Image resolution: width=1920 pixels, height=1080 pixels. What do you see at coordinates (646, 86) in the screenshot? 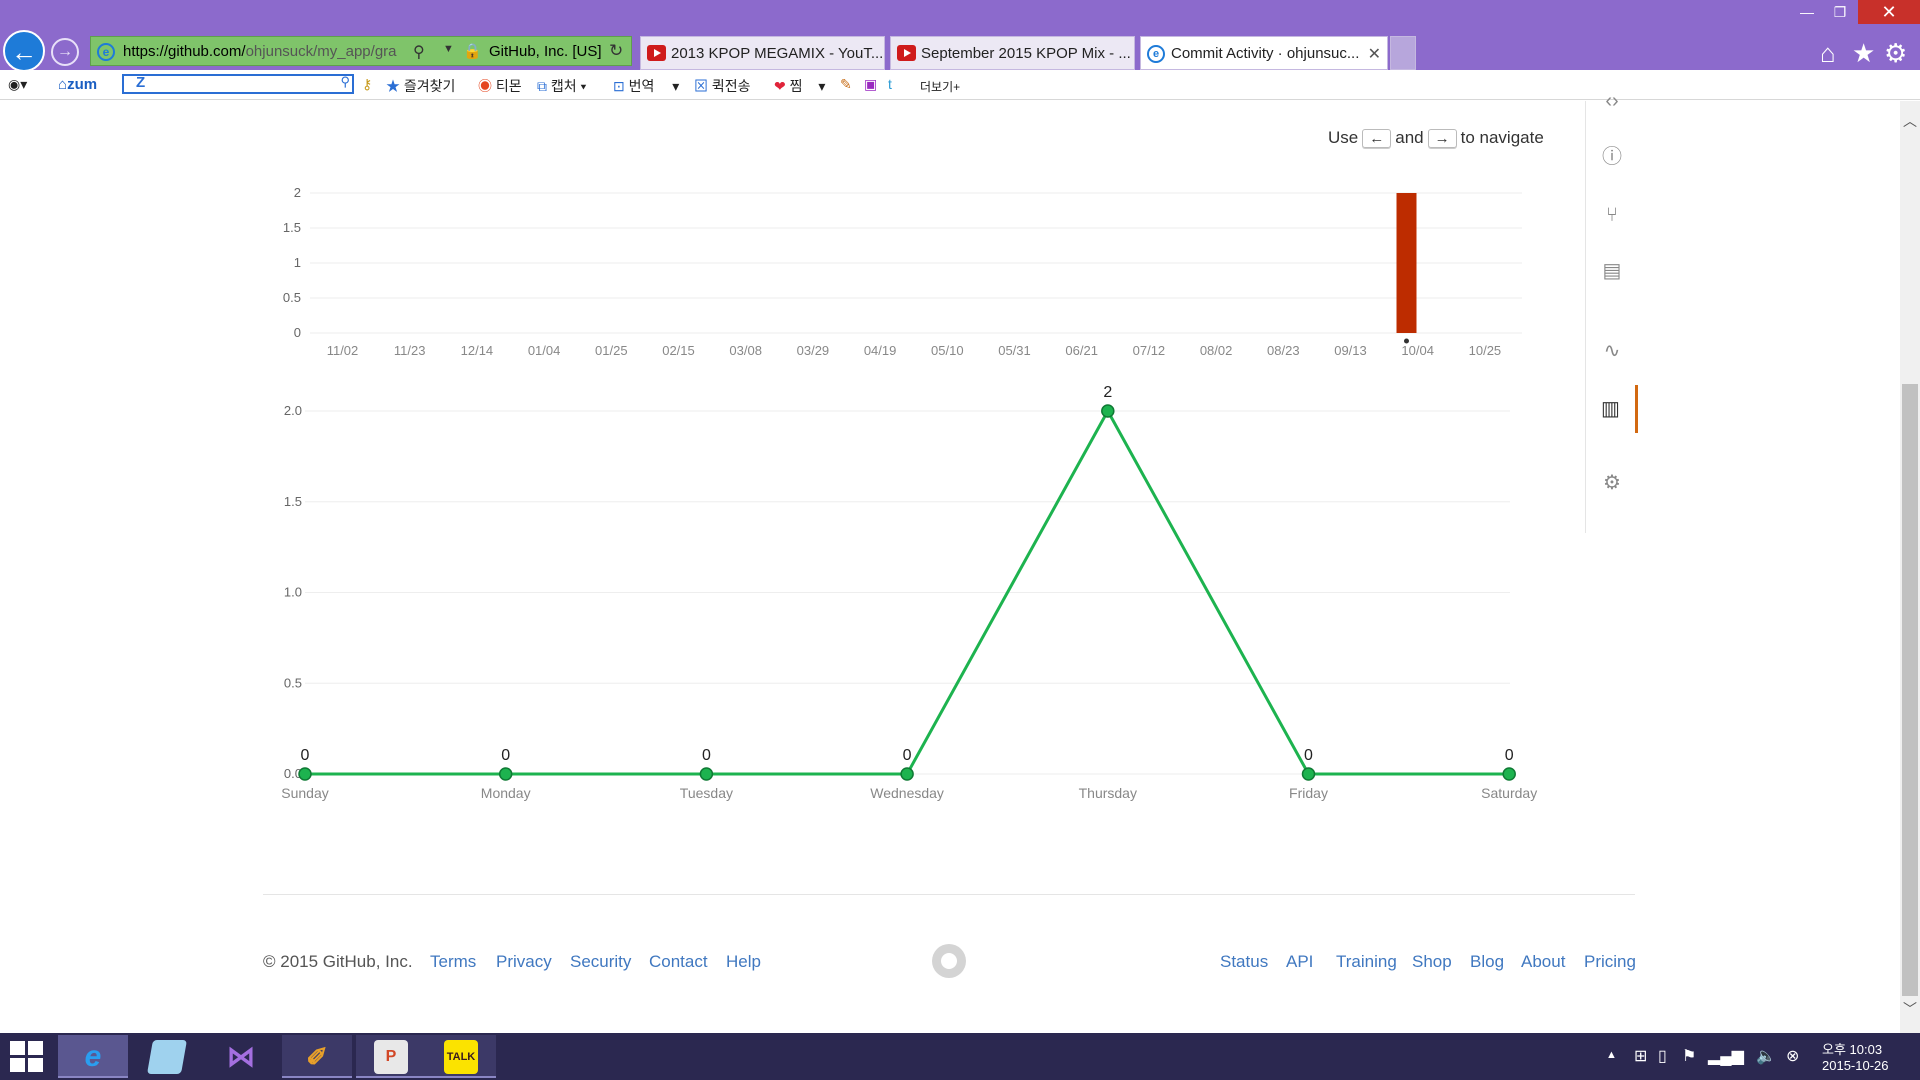
I see `translate-button: ⊡ 번역 ▾` at bounding box center [646, 86].